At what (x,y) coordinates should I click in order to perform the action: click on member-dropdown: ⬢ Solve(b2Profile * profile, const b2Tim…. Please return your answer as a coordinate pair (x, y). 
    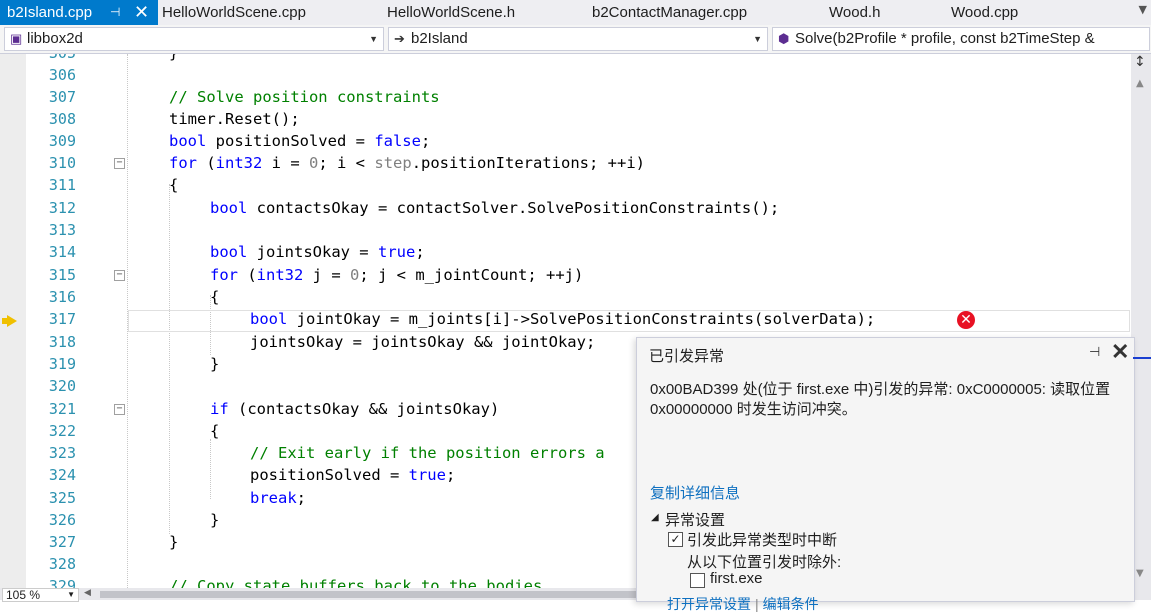
    Looking at the image, I should click on (961, 39).